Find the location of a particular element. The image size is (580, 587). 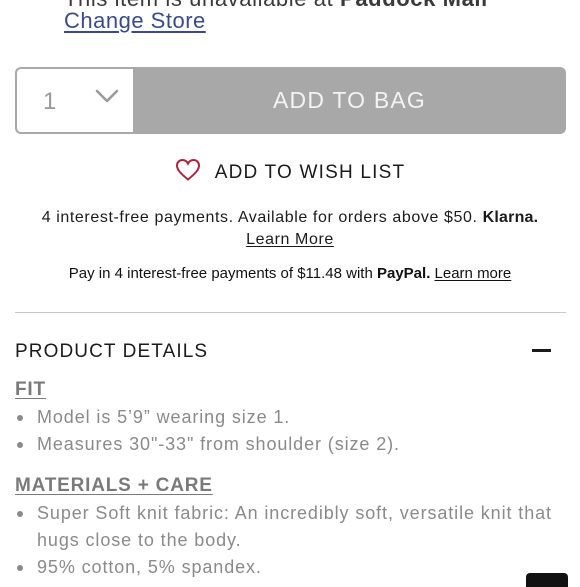

add-to-bag-button: ADD TO BAG is located at coordinates (349, 100).